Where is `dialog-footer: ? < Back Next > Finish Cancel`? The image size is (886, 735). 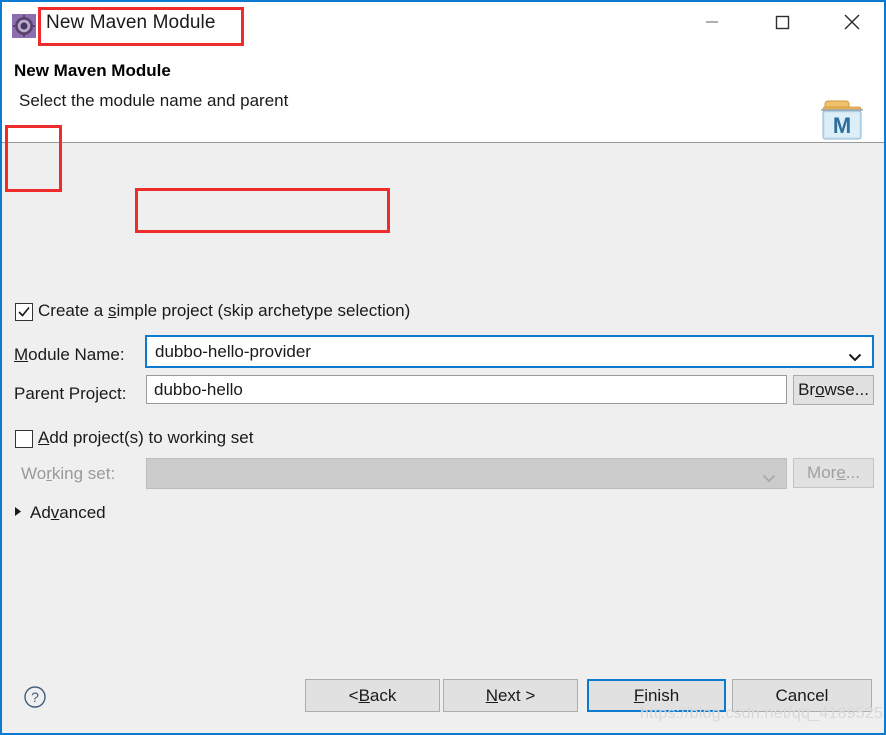 dialog-footer: ? < Back Next > Finish Cancel is located at coordinates (443, 698).